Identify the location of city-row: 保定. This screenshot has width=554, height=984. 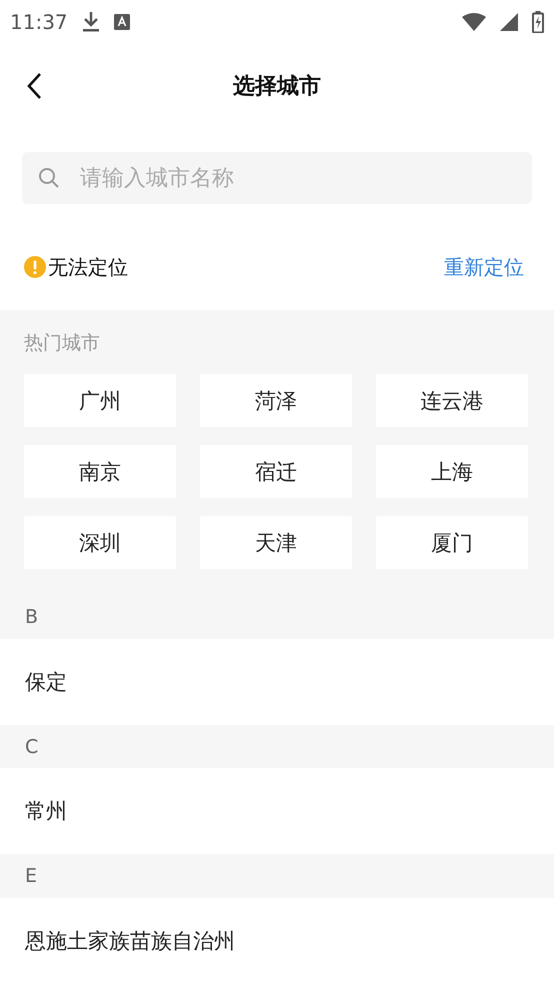
(277, 681).